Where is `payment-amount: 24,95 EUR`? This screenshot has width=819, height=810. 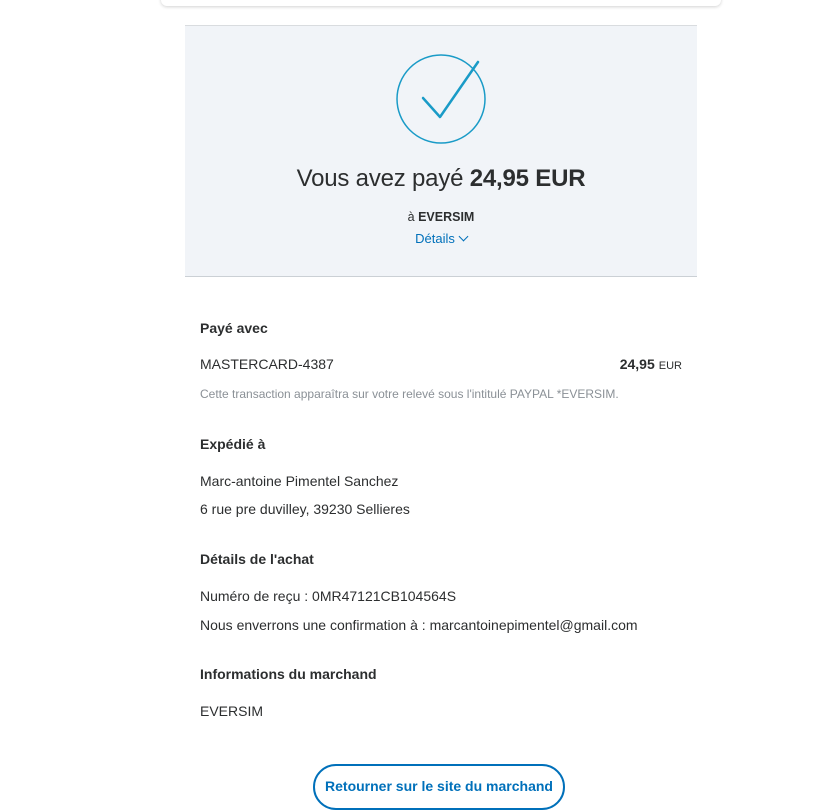
payment-amount: 24,95 EUR is located at coordinates (527, 178).